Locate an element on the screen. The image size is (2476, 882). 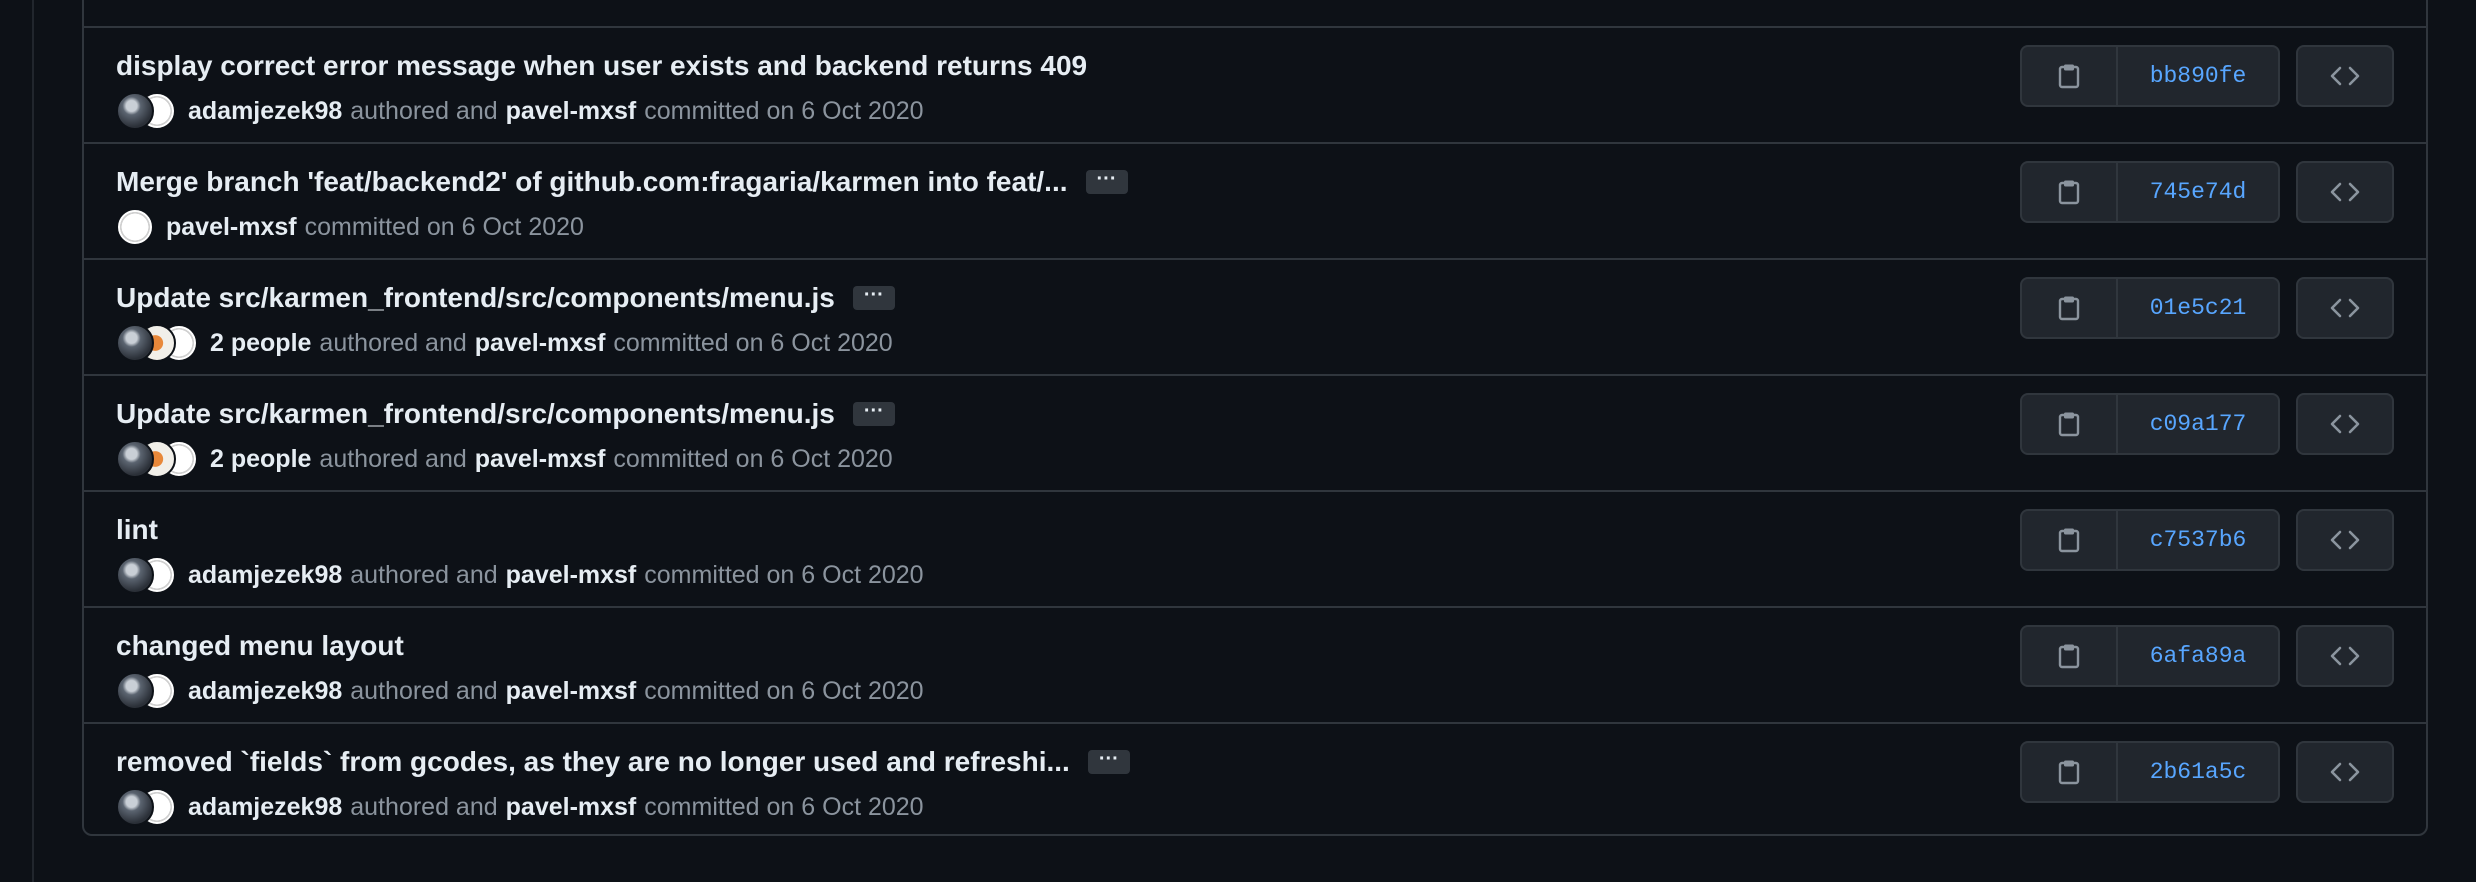
commit-actions: 2b61a5c is located at coordinates (2207, 772).